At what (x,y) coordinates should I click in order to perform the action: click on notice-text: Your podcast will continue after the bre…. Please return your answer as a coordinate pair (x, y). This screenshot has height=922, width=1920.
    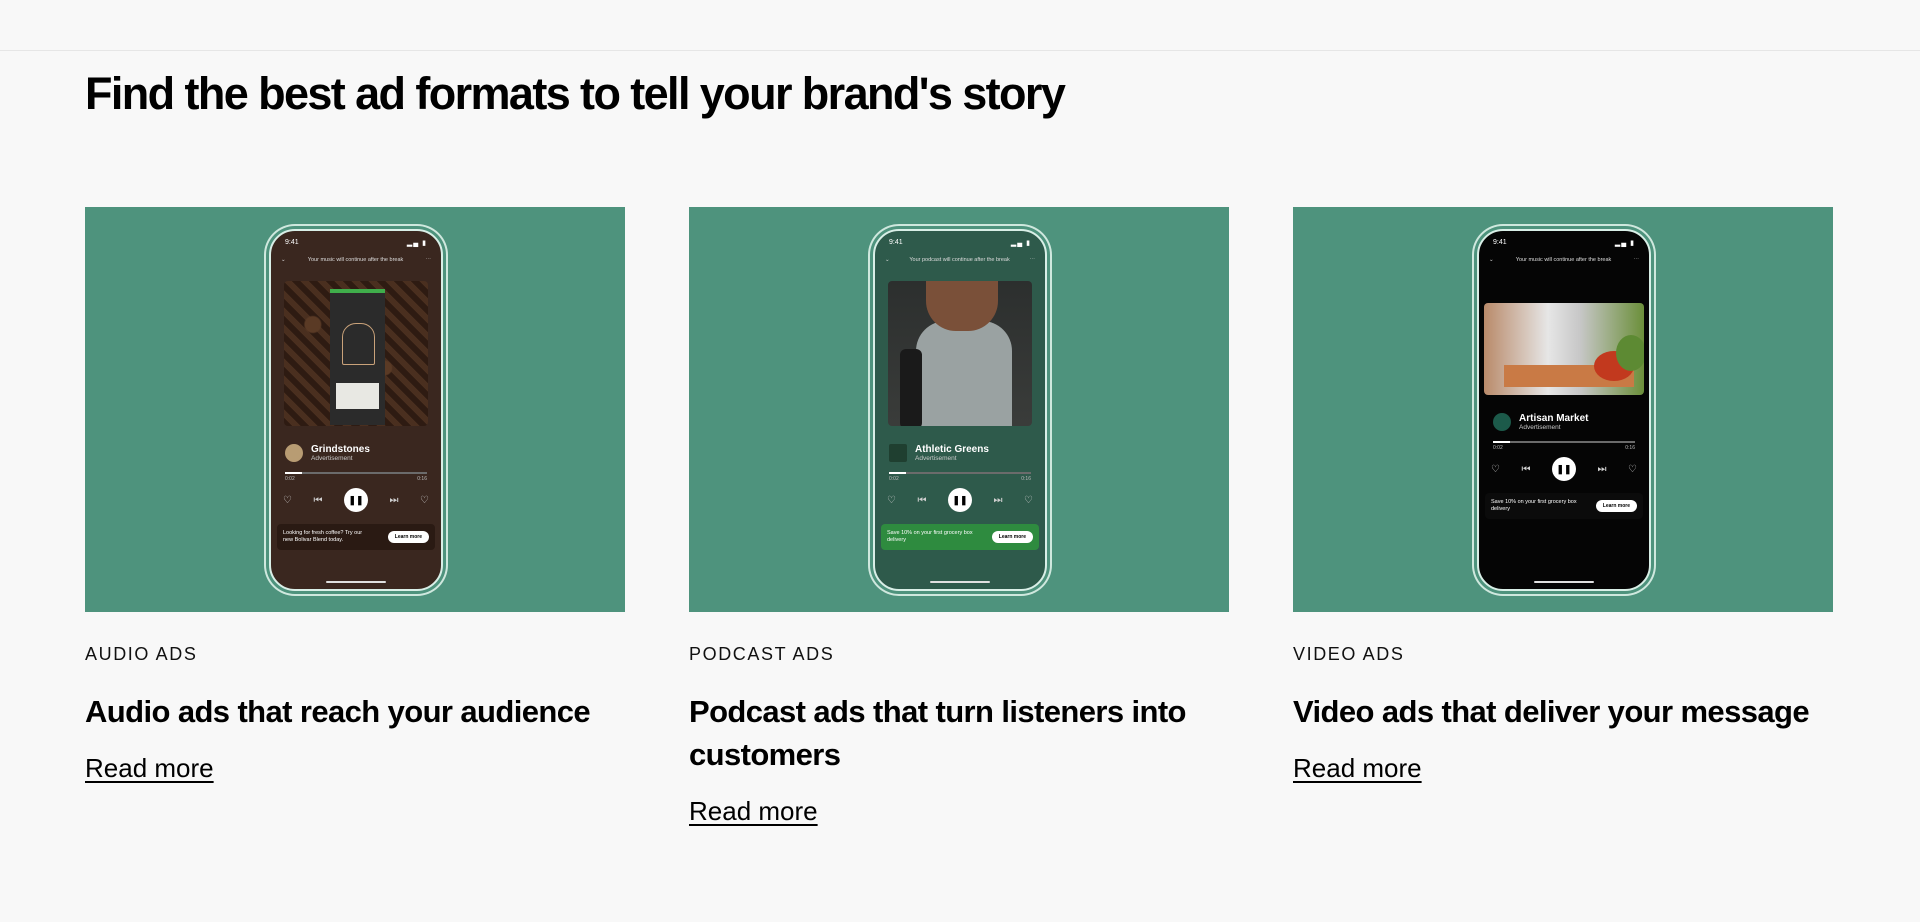
    Looking at the image, I should click on (959, 260).